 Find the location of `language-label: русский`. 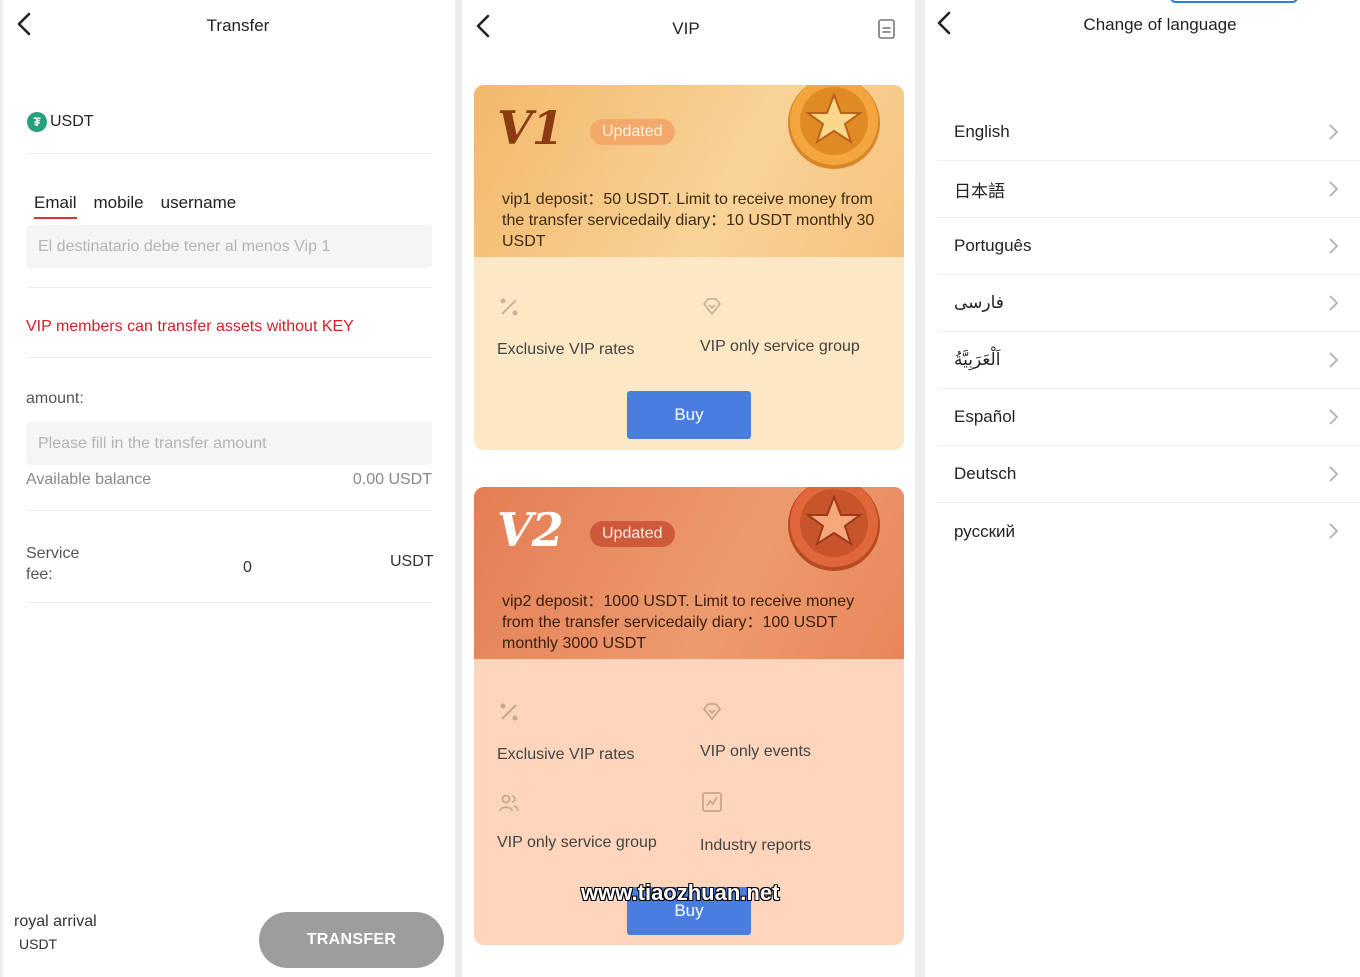

language-label: русский is located at coordinates (985, 531).